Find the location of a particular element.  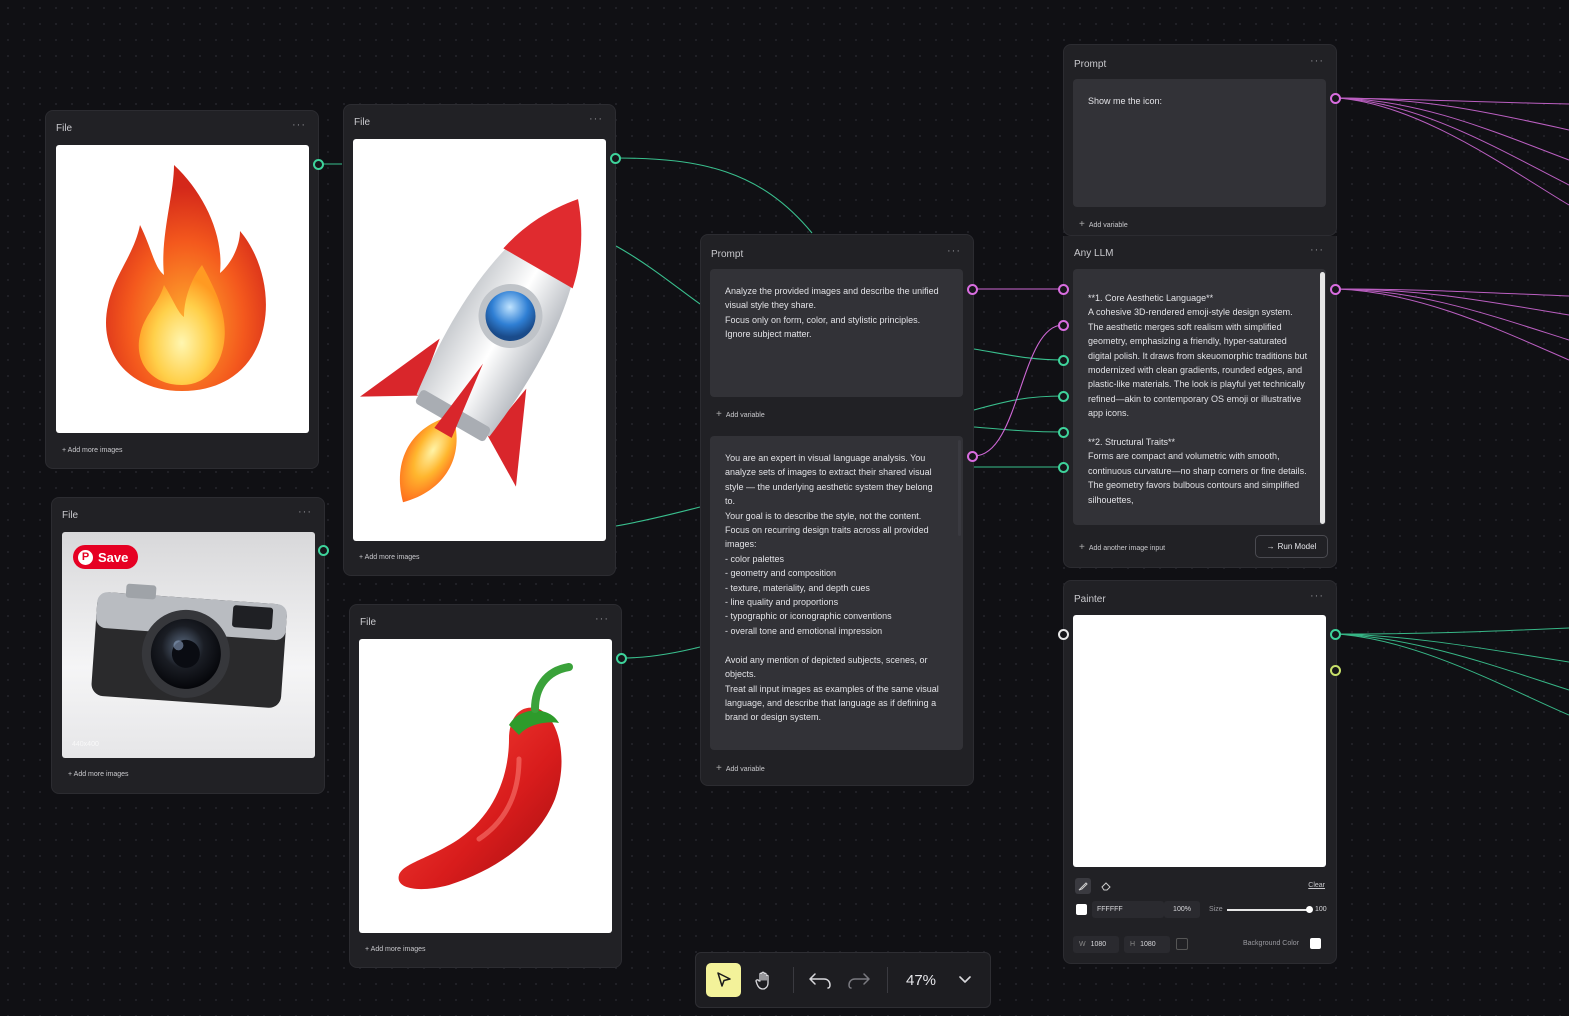

add-image-input-button: + Add another image input is located at coordinates (1122, 547).